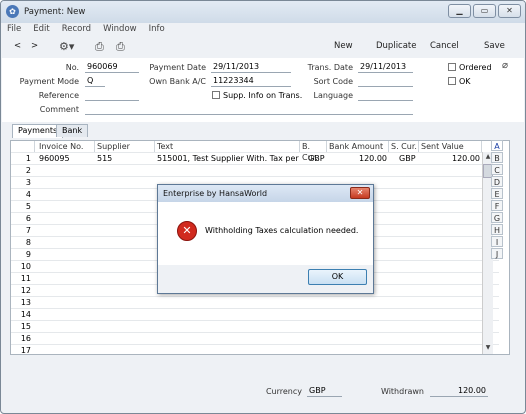 Image resolution: width=526 pixels, height=414 pixels. I want to click on dialog-title: Enterprise by HansaWorld, so click(265, 193).